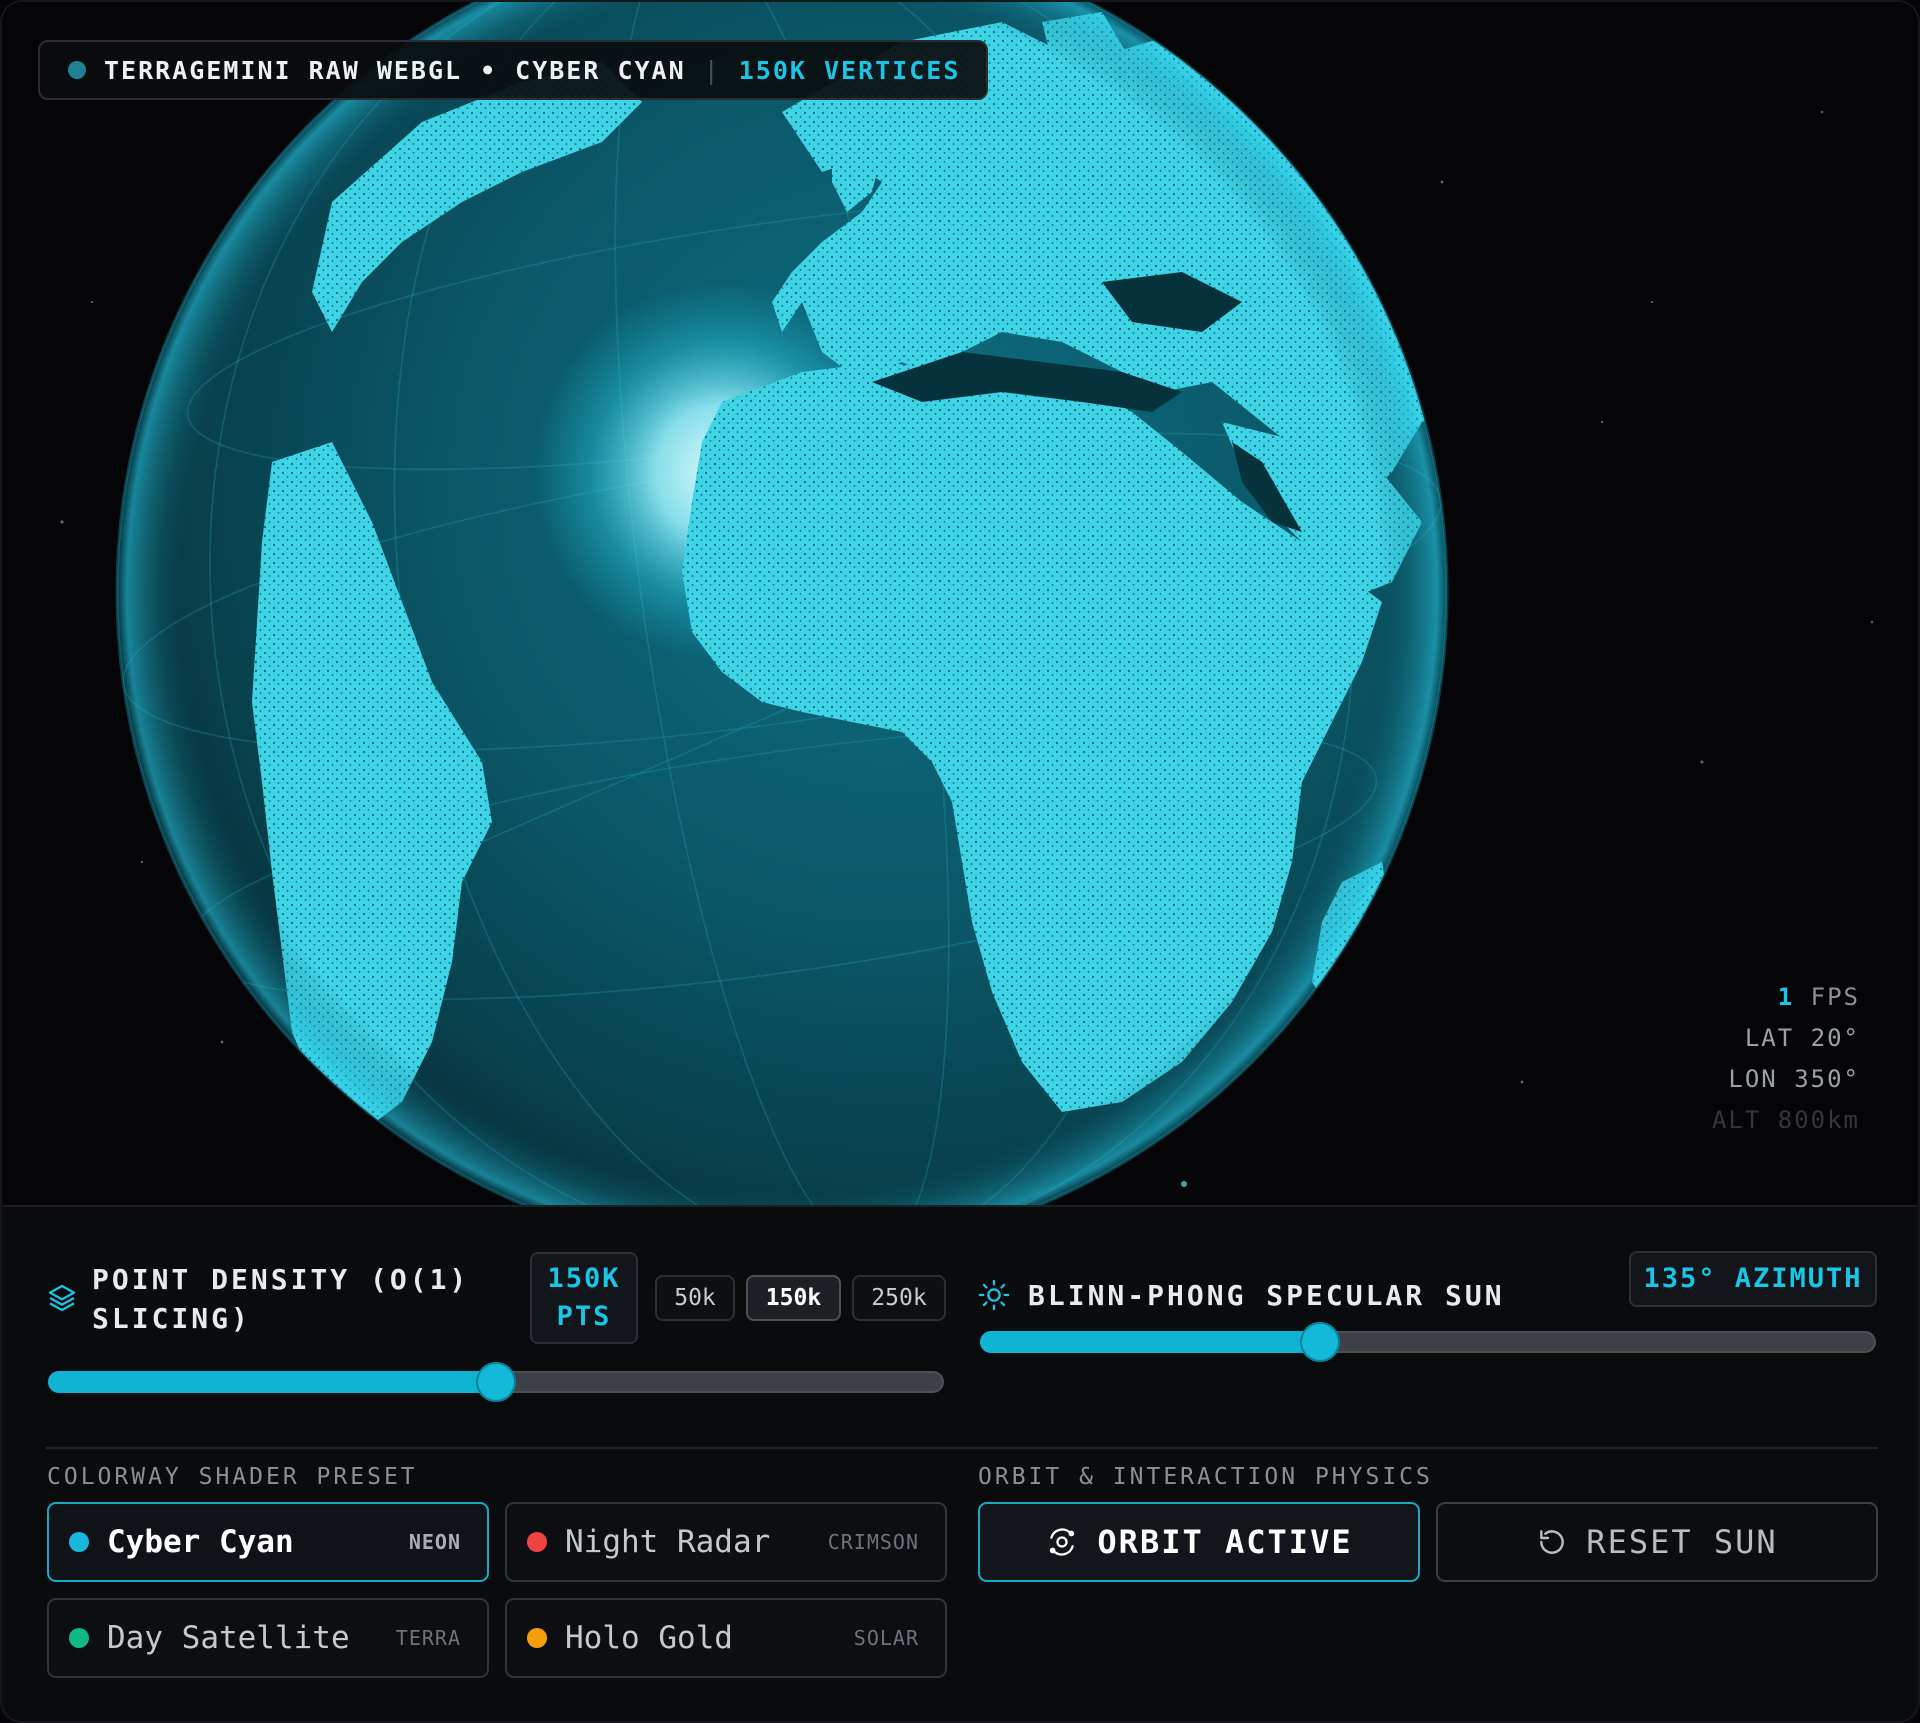 The image size is (1920, 1723). Describe the element at coordinates (200, 1542) in the screenshot. I see `preset-name: Cyber Cyan` at that location.